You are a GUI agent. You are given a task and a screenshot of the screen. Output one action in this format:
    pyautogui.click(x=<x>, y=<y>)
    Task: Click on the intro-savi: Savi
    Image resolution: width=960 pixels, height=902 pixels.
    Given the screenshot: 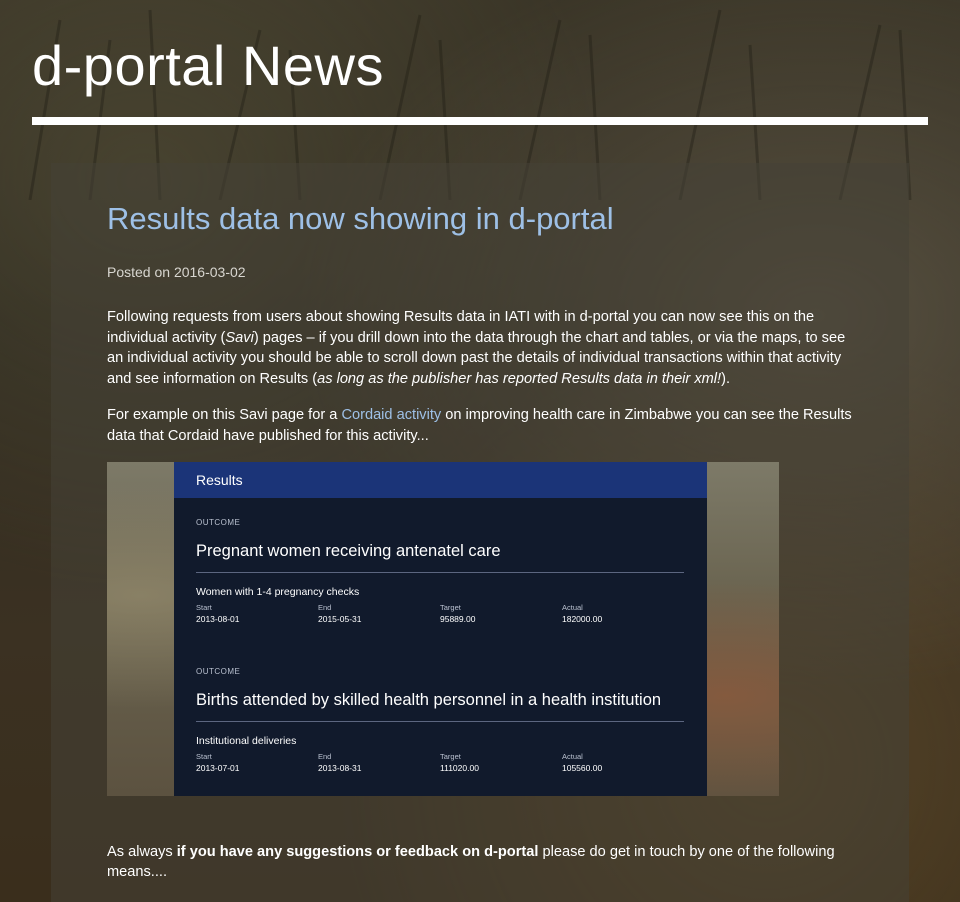 What is the action you would take?
    pyautogui.click(x=239, y=337)
    